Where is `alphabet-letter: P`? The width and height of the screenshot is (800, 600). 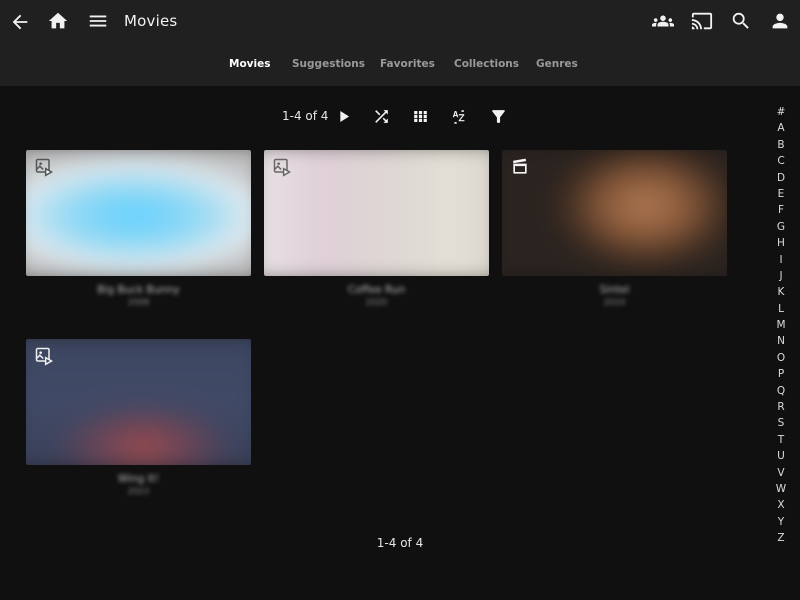 alphabet-letter: P is located at coordinates (781, 374).